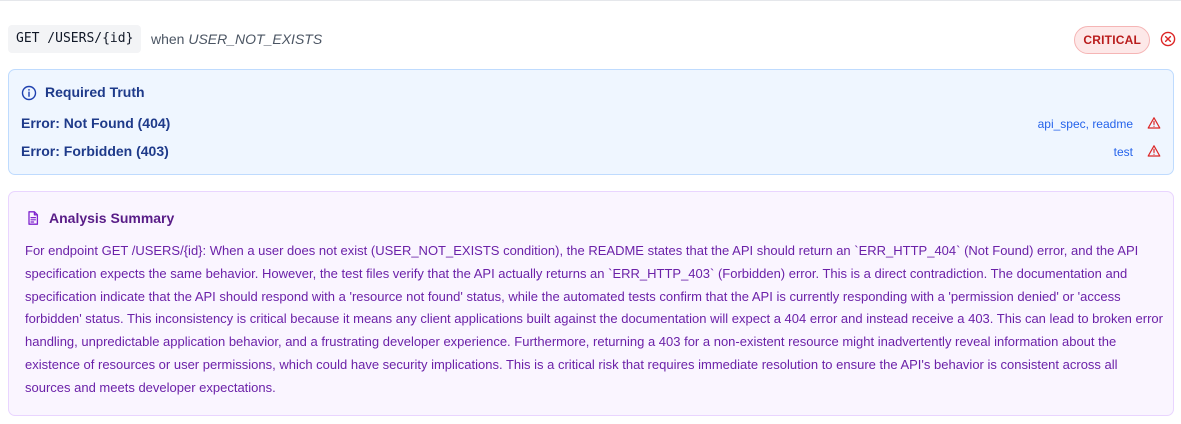  I want to click on severity-badge: CRITICAL, so click(1112, 40).